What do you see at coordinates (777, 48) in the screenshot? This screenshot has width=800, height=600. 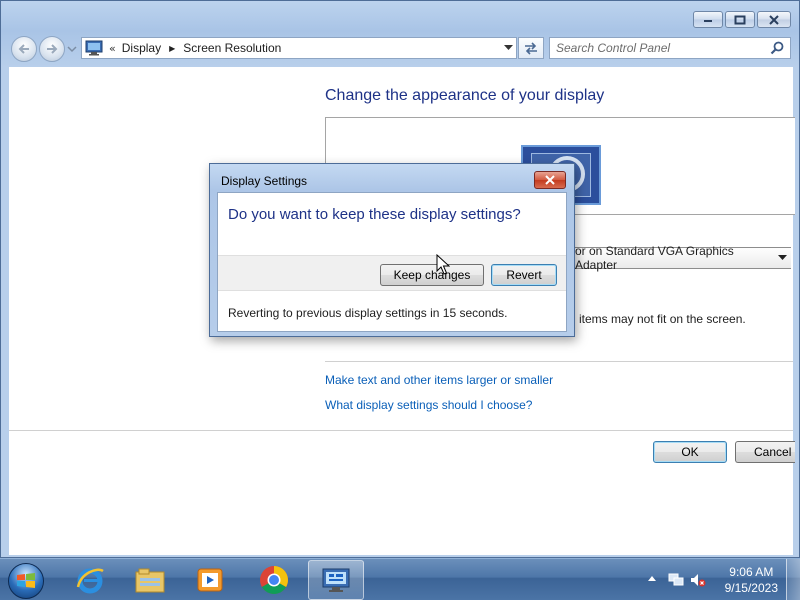 I see `search-icon` at bounding box center [777, 48].